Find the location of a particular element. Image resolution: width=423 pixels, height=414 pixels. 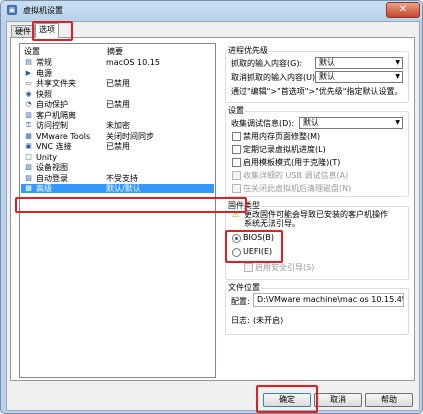

list-item-summary: 未加密 is located at coordinates (118, 125).